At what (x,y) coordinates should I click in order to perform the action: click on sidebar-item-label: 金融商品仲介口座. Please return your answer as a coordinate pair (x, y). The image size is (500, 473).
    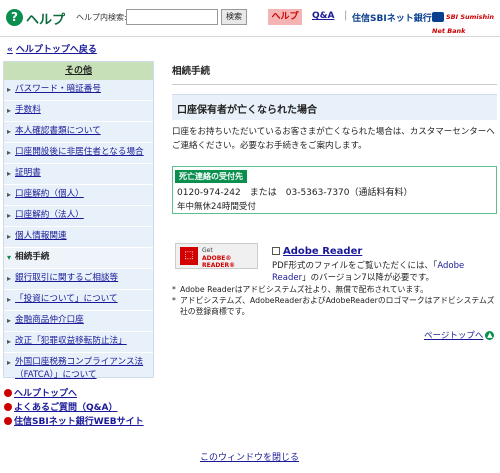
    Looking at the image, I should click on (49, 320).